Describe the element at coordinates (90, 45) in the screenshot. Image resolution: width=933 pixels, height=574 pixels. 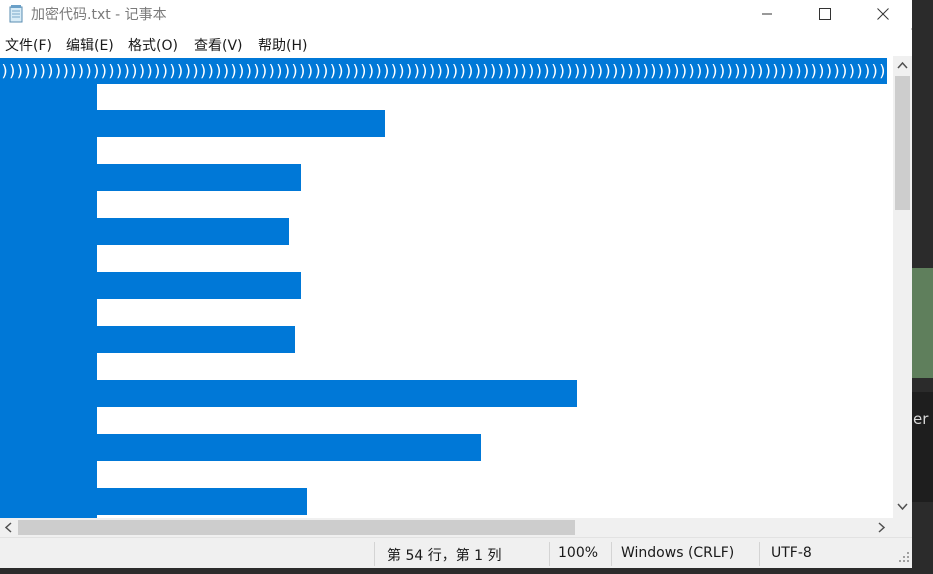
I see `menu-edit: 编辑(E)` at that location.